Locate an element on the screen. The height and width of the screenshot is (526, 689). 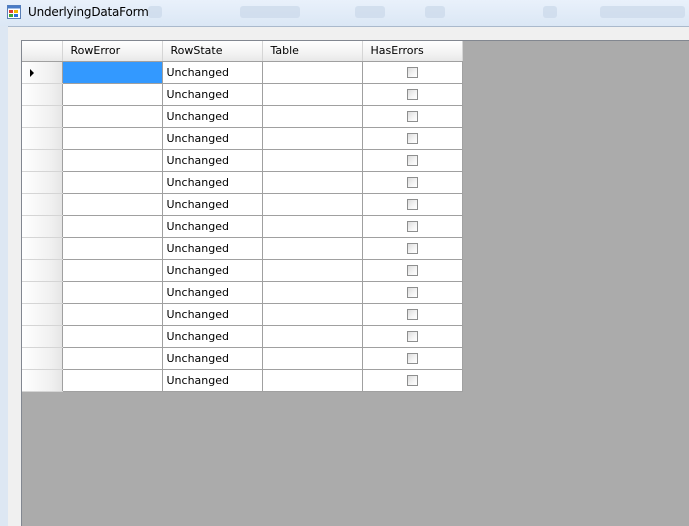
title-bar: UnderlyingDataForm is located at coordinates (344, 13).